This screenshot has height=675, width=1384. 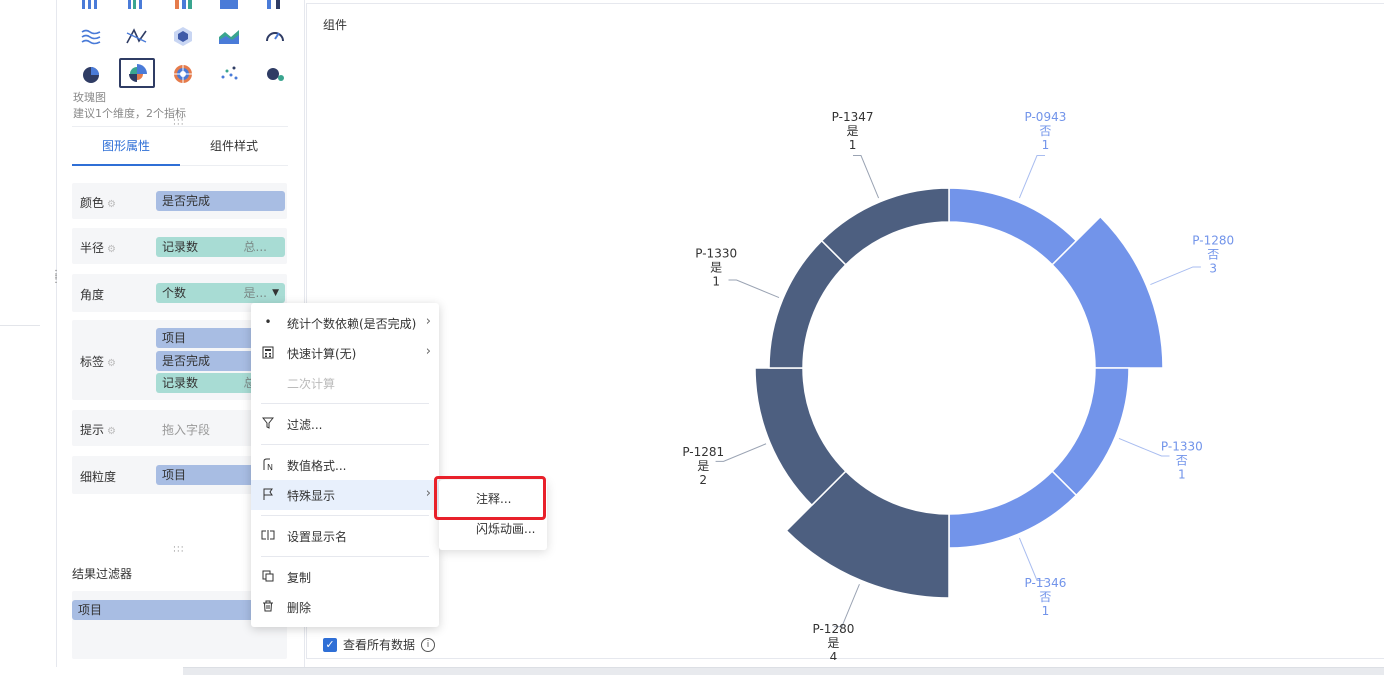 What do you see at coordinates (345, 495) in the screenshot?
I see `menu-item-special-display: 特殊显示 ›` at bounding box center [345, 495].